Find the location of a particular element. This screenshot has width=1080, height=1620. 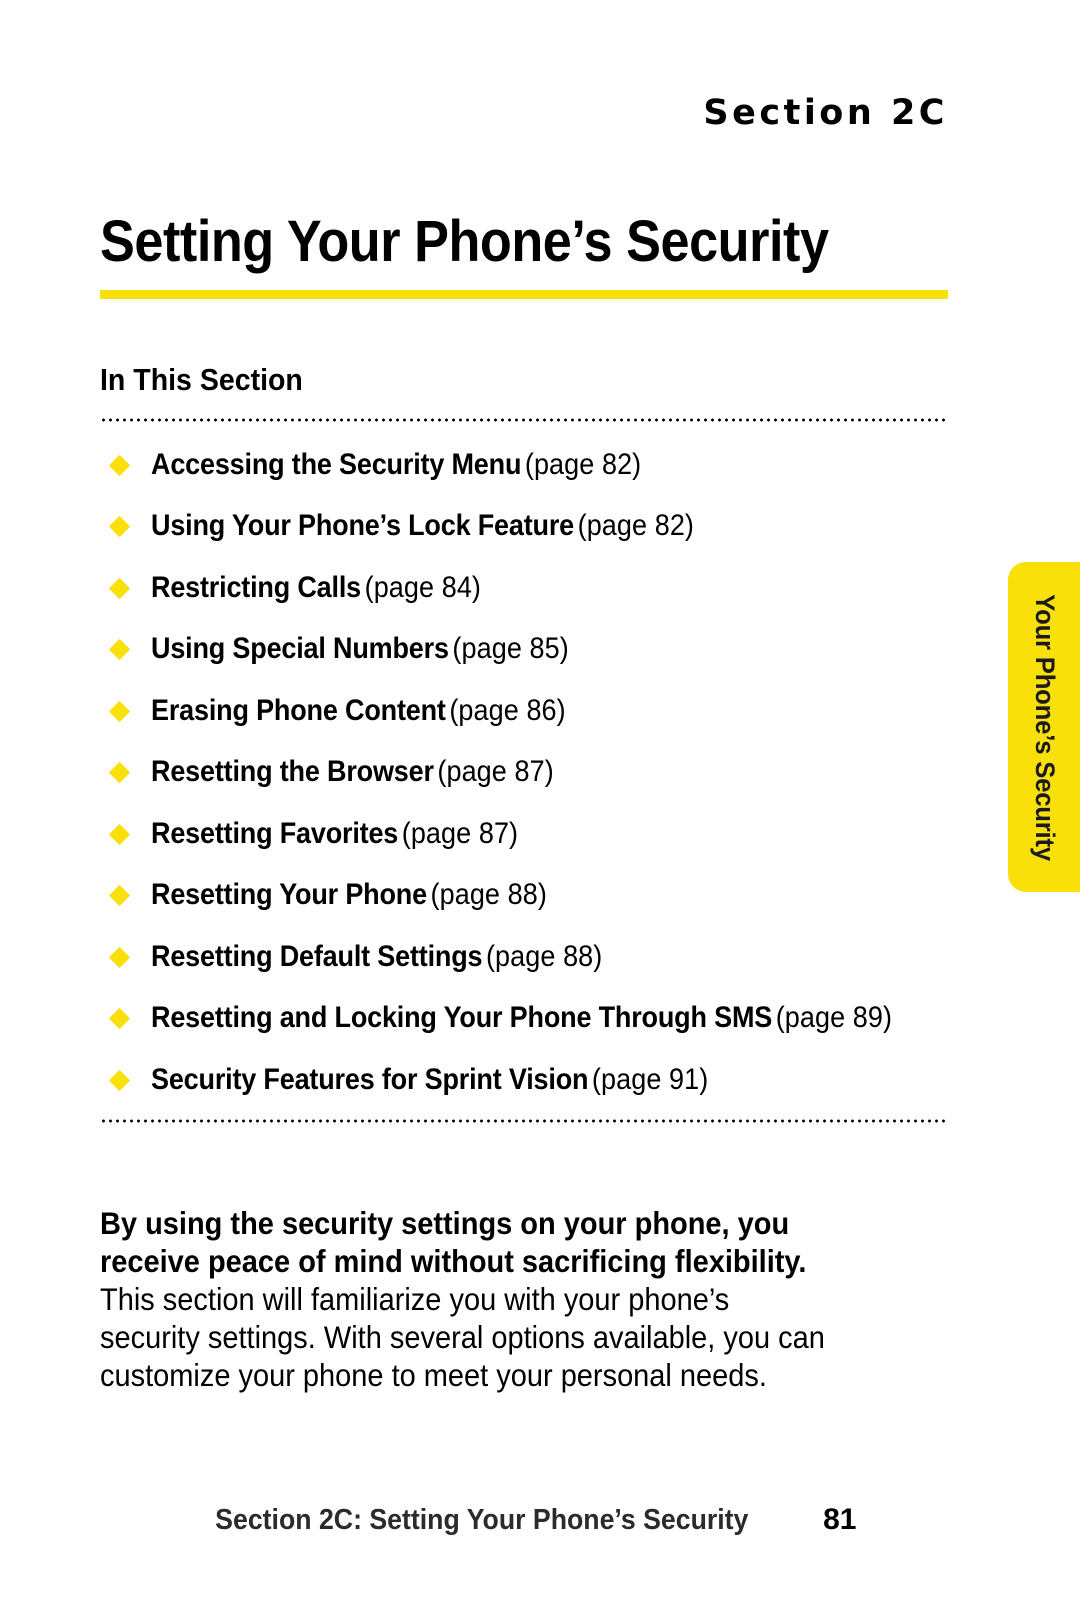

list-item-text: Erasing Phone Content (page 86) is located at coordinates (358, 710).